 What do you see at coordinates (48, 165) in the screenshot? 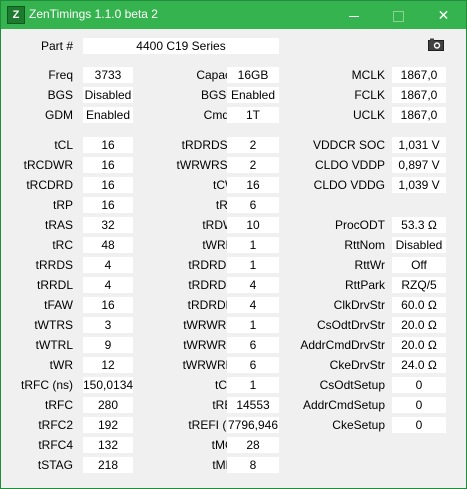
I see `timing-label: tRCDWR` at bounding box center [48, 165].